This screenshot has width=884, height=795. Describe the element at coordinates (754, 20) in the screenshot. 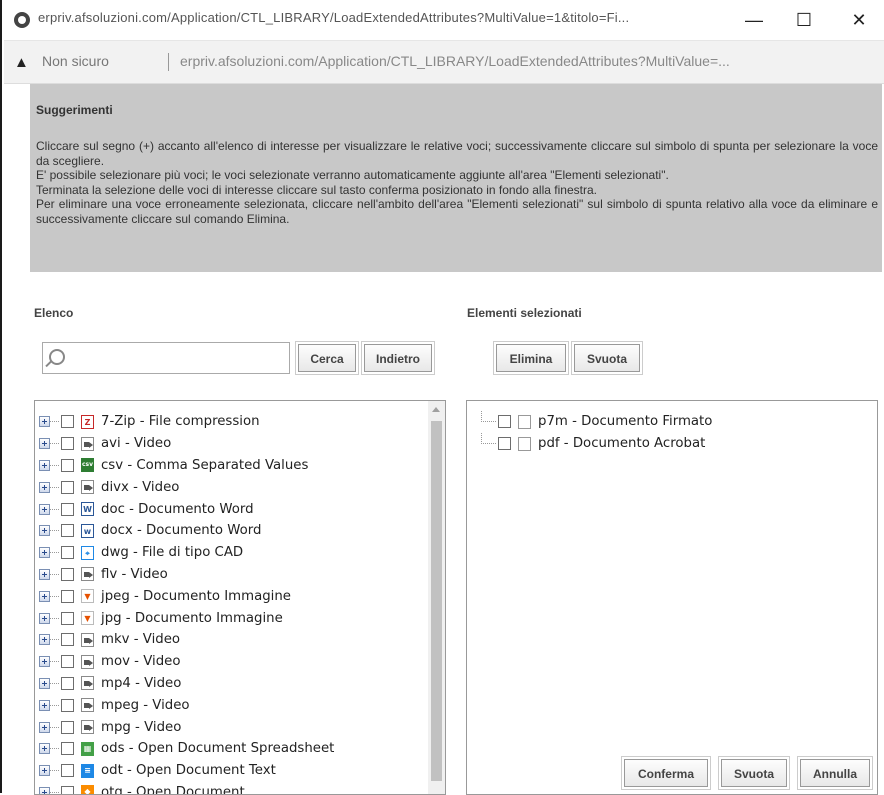

I see `minimize-button: —` at that location.